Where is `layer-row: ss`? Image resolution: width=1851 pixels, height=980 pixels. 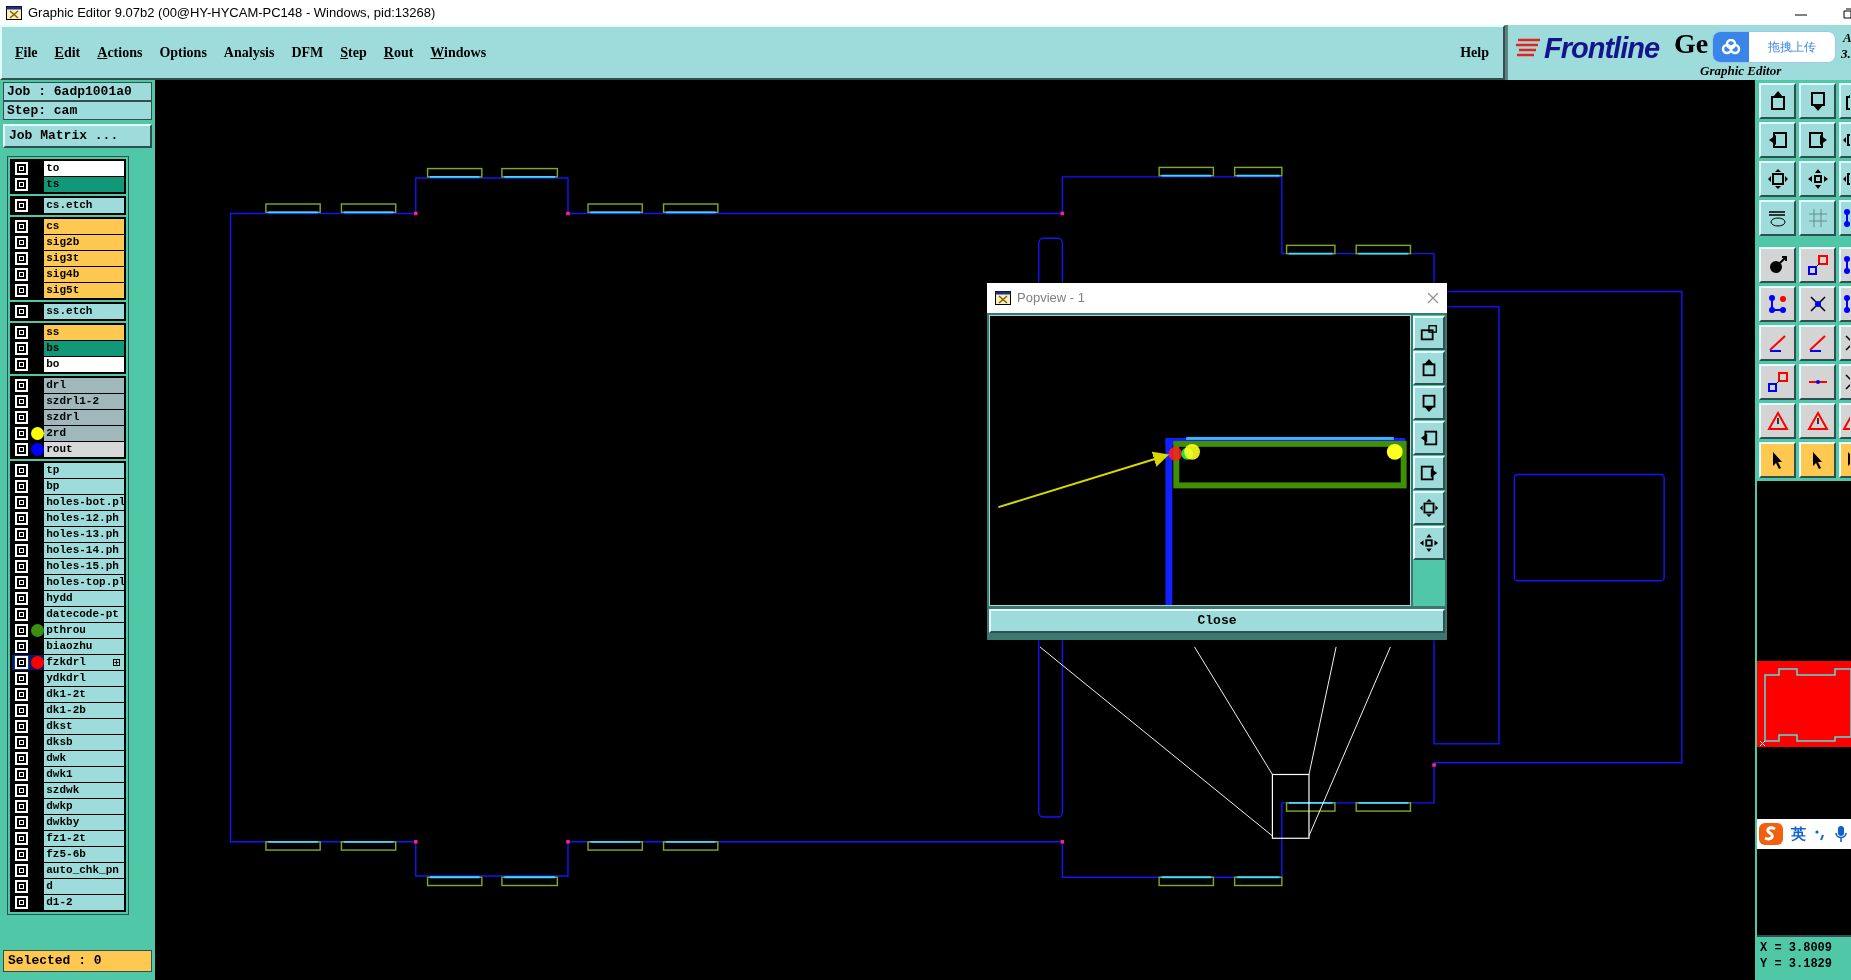 layer-row: ss is located at coordinates (68, 332).